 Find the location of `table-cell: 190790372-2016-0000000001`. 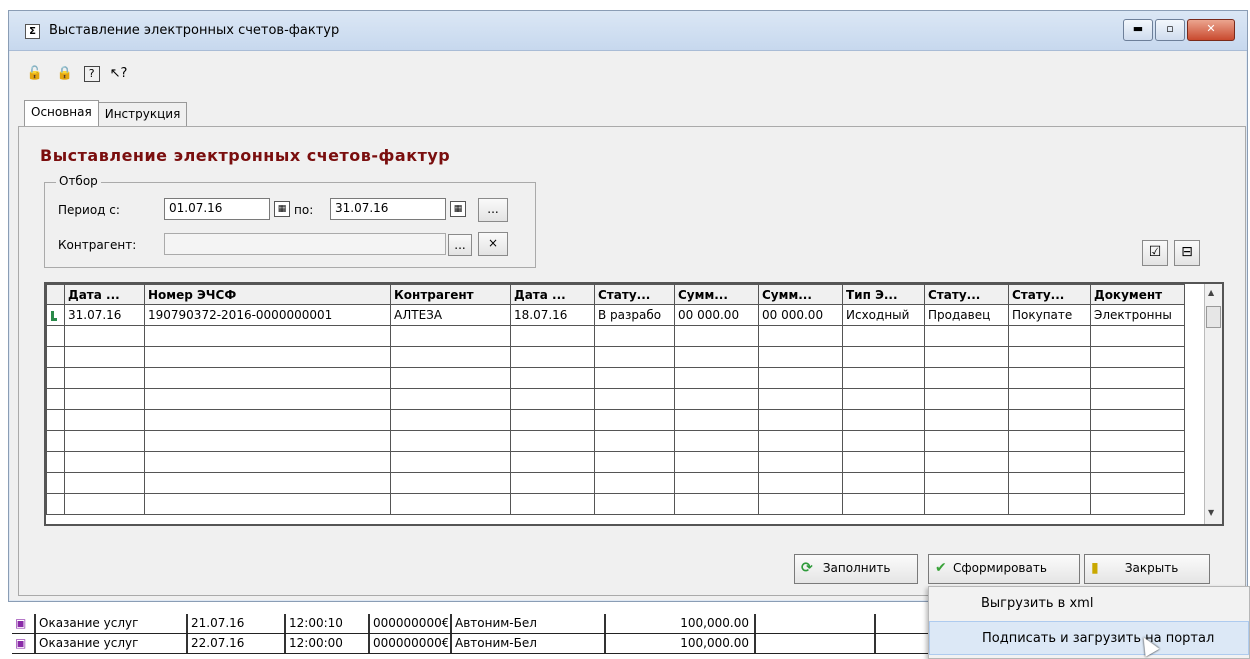

table-cell: 190790372-2016-0000000001 is located at coordinates (267, 315).